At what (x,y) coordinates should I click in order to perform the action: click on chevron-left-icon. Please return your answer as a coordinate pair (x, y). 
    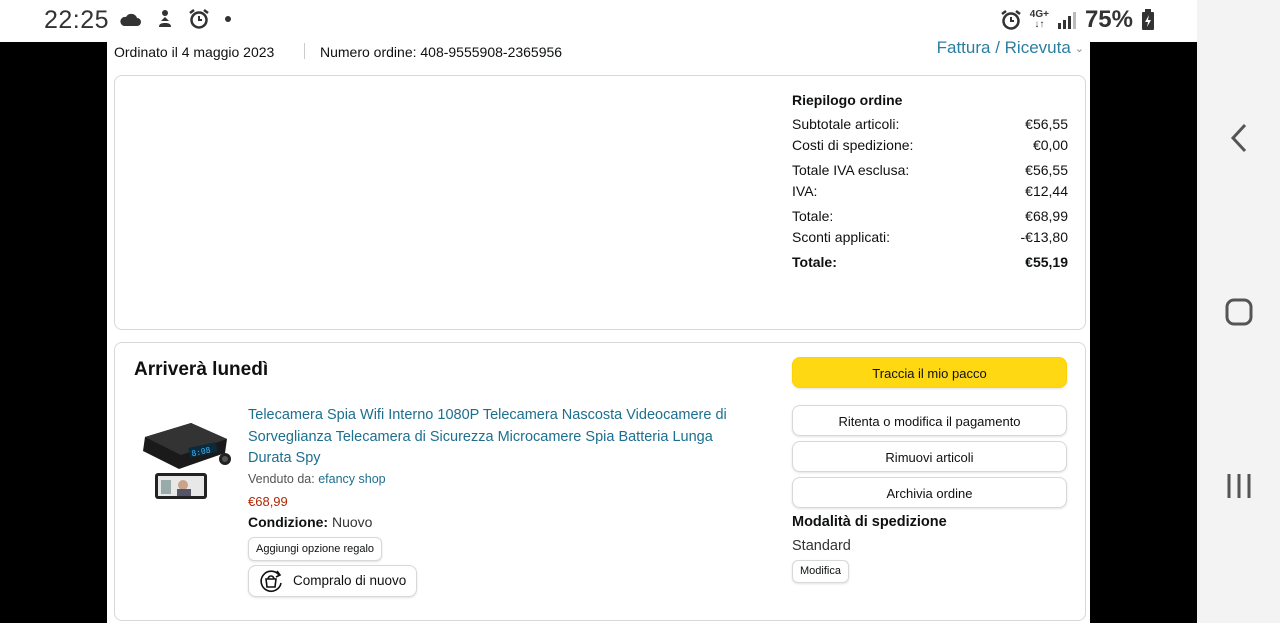
    Looking at the image, I should click on (1238, 138).